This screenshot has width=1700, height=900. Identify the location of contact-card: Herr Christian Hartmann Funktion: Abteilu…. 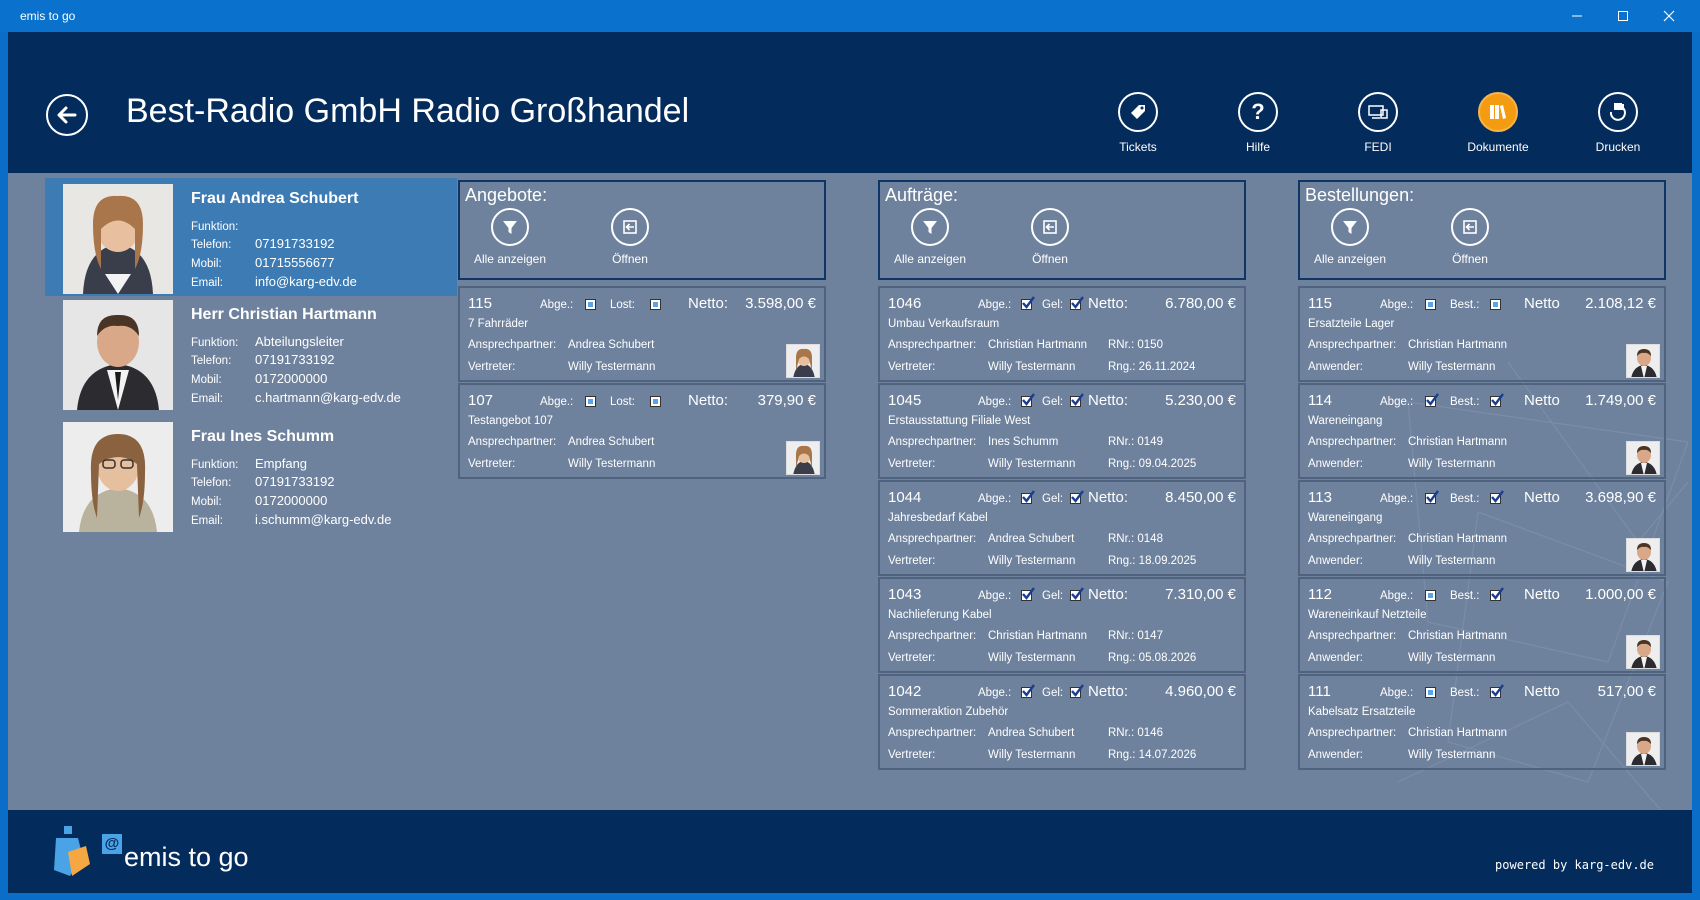
(251, 359).